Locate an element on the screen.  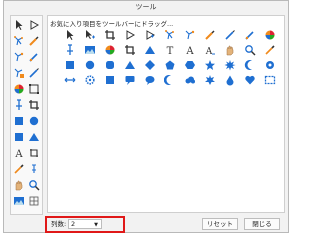
dialog-title: ツール is located at coordinates (146, 7).